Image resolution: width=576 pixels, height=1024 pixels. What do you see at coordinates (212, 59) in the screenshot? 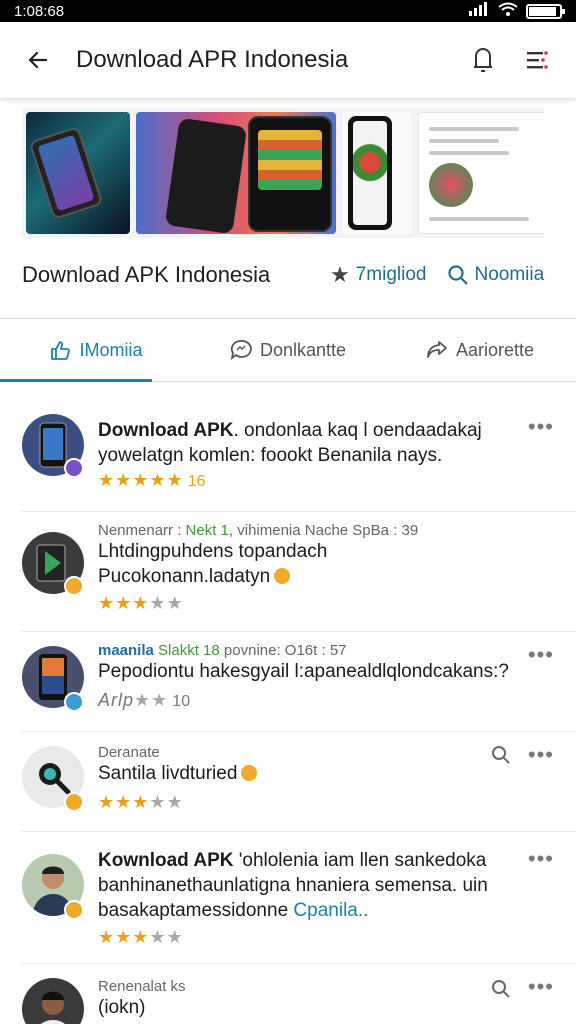
I see `page-title: Download APR Indonesia` at bounding box center [212, 59].